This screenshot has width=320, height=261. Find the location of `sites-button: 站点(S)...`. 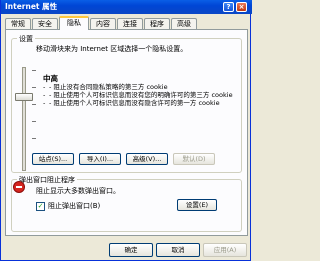

sites-button: 站点(S)... is located at coordinates (53, 159).